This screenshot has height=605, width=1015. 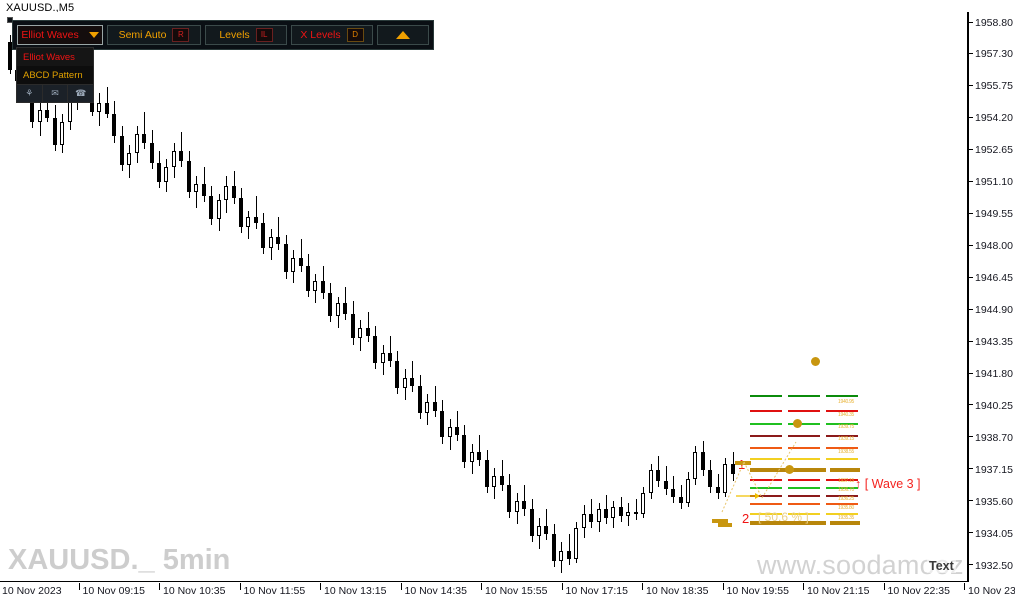 What do you see at coordinates (990, 310) in the screenshot?
I see `price-tick: 1944.90` at bounding box center [990, 310].